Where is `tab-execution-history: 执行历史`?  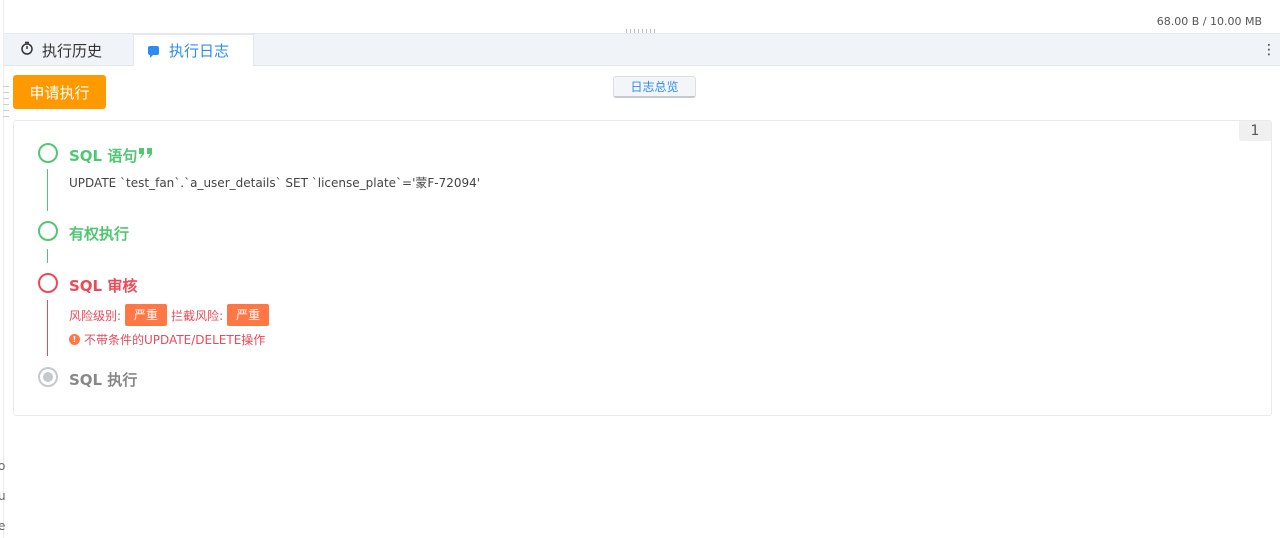 tab-execution-history: 执行历史 is located at coordinates (61, 50).